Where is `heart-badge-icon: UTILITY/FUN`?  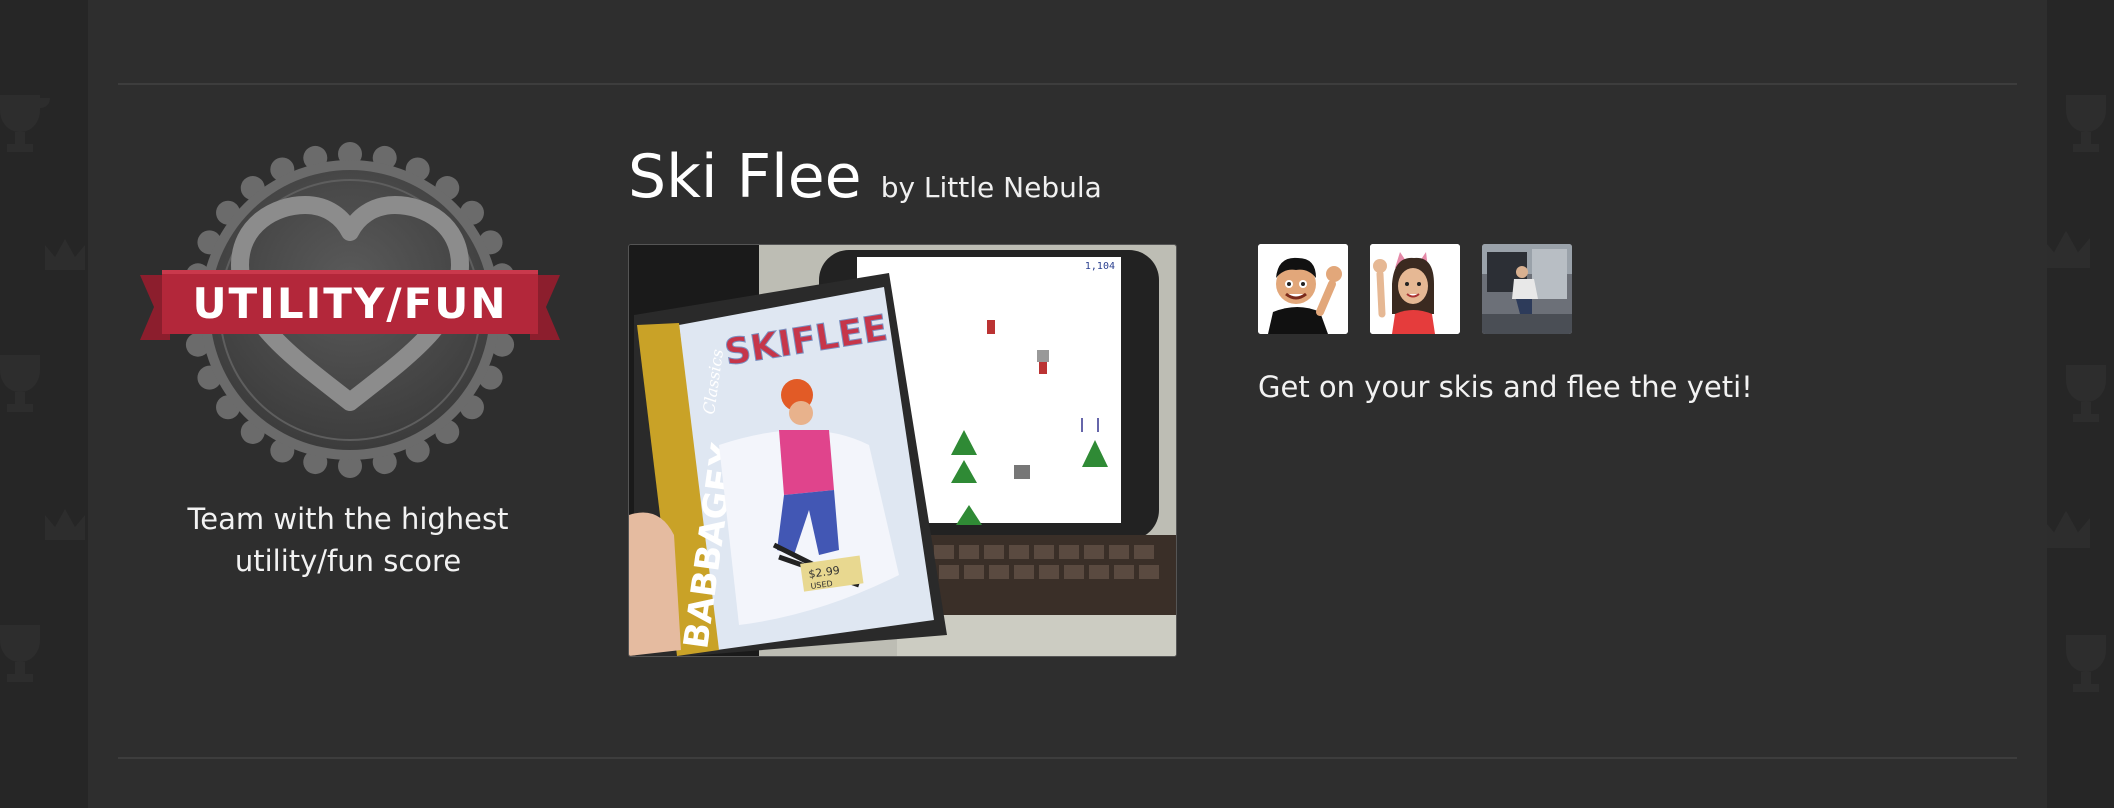 heart-badge-icon: UTILITY/FUN is located at coordinates (350, 310).